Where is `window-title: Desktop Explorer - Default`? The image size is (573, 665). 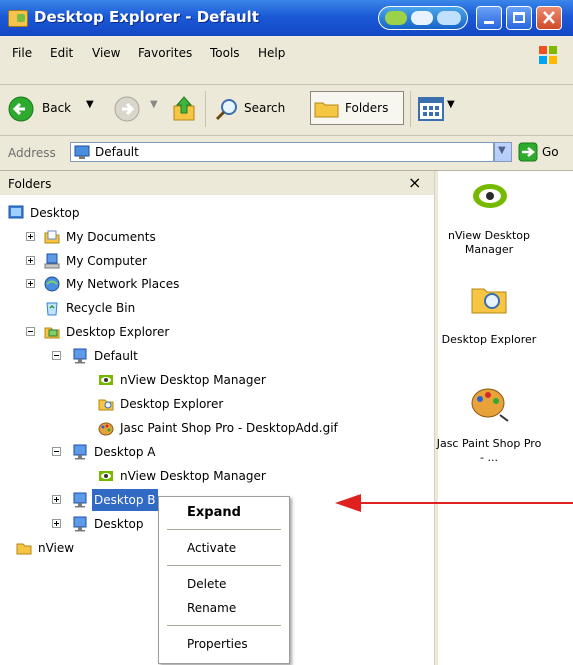
window-title: Desktop Explorer - Default is located at coordinates (146, 17).